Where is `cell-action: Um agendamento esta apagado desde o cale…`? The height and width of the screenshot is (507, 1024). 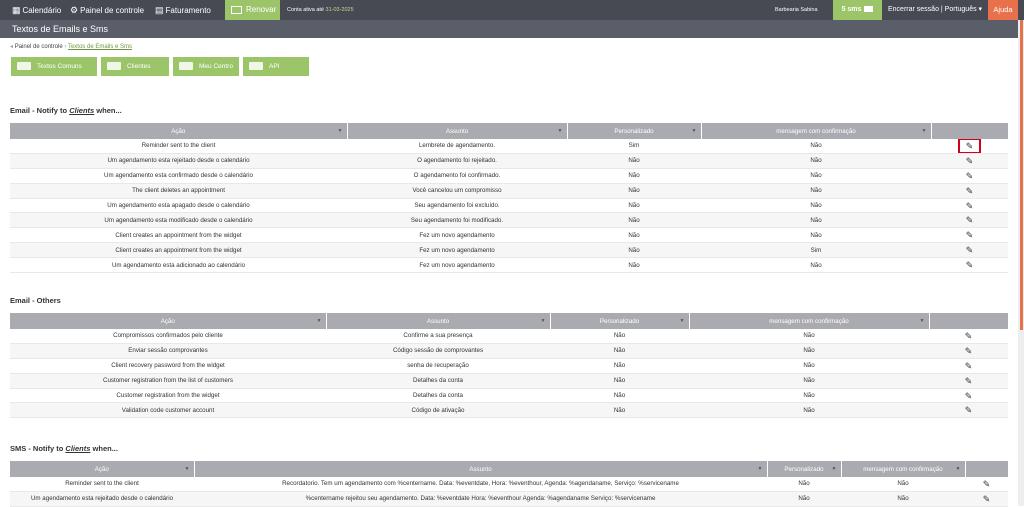 cell-action: Um agendamento esta apagado desde o cale… is located at coordinates (178, 206).